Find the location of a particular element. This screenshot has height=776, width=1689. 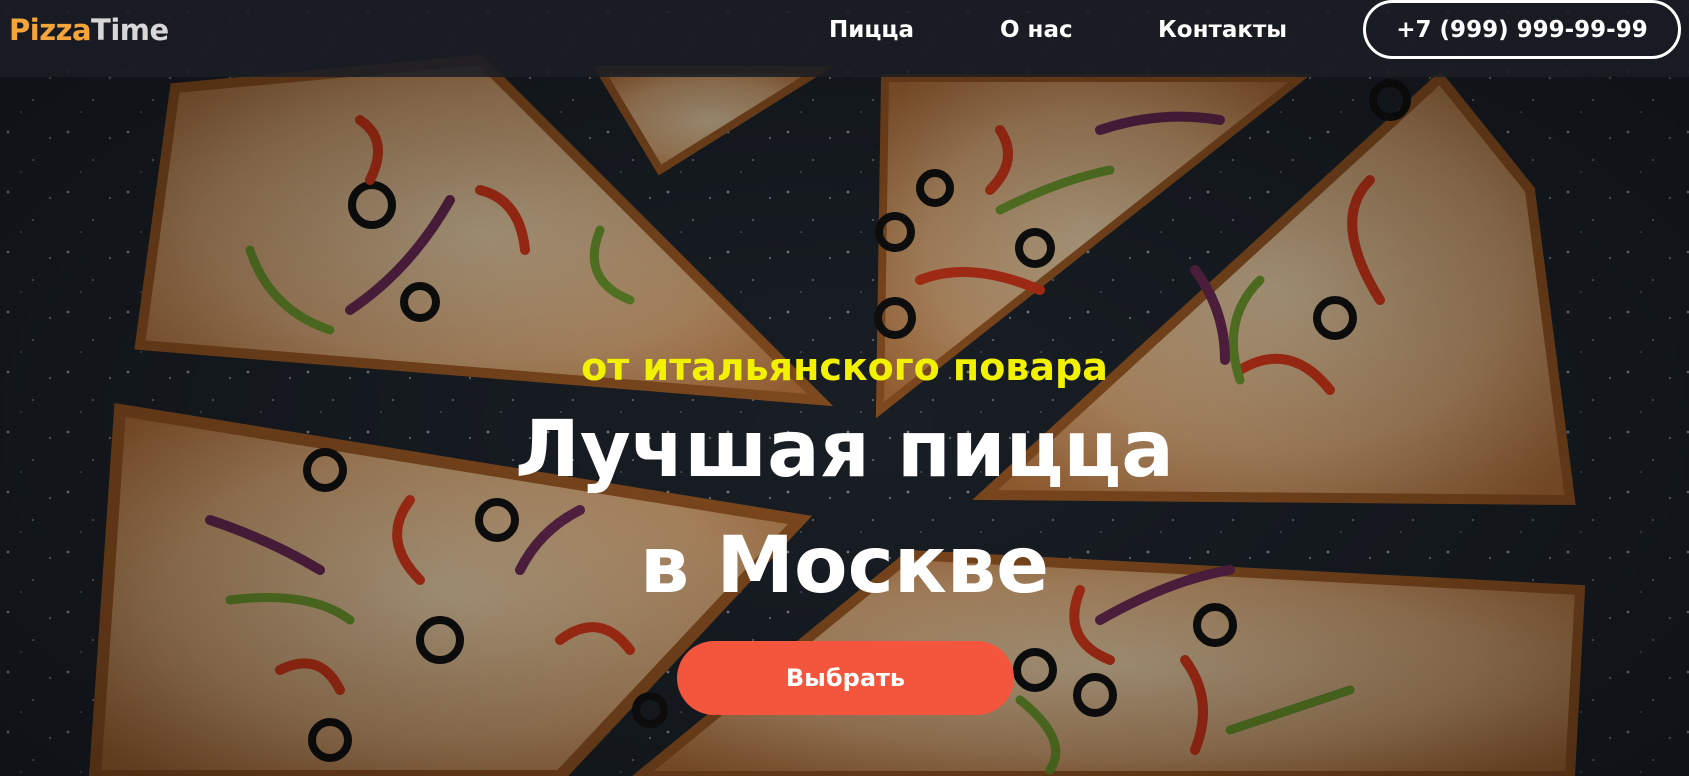

nav-link-pizza: Пицца is located at coordinates (871, 30).